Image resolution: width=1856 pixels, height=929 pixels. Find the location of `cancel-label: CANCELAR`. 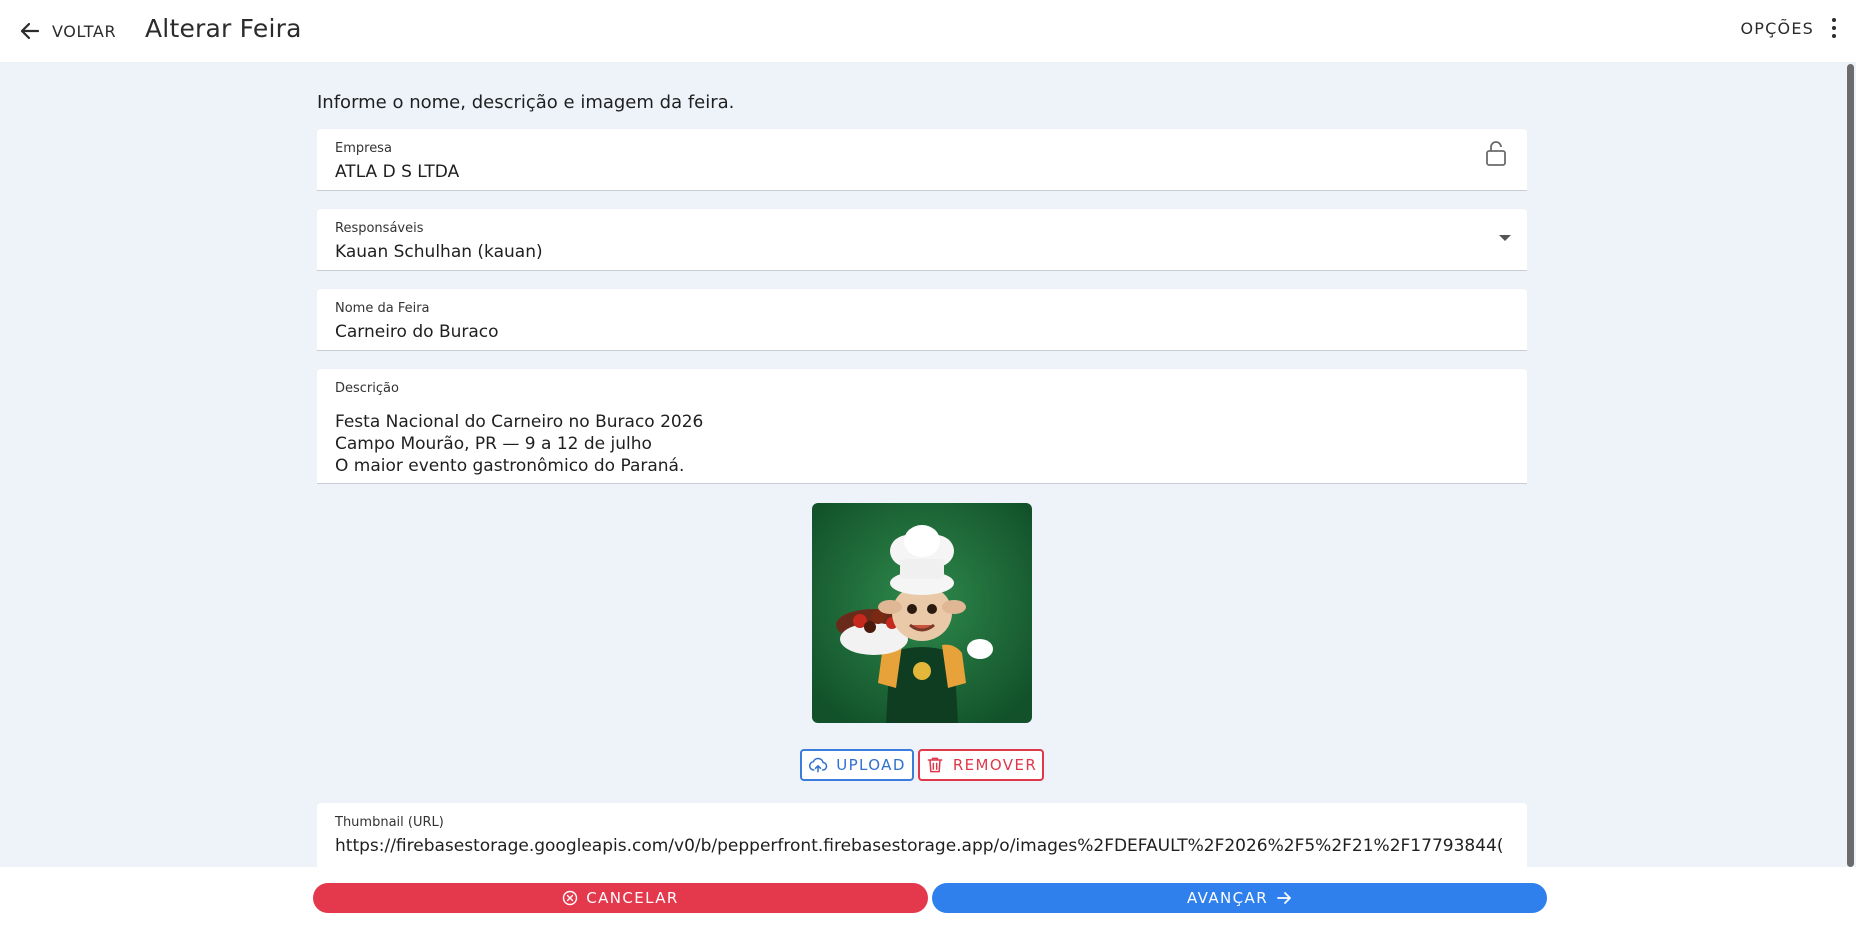

cancel-label: CANCELAR is located at coordinates (632, 898).